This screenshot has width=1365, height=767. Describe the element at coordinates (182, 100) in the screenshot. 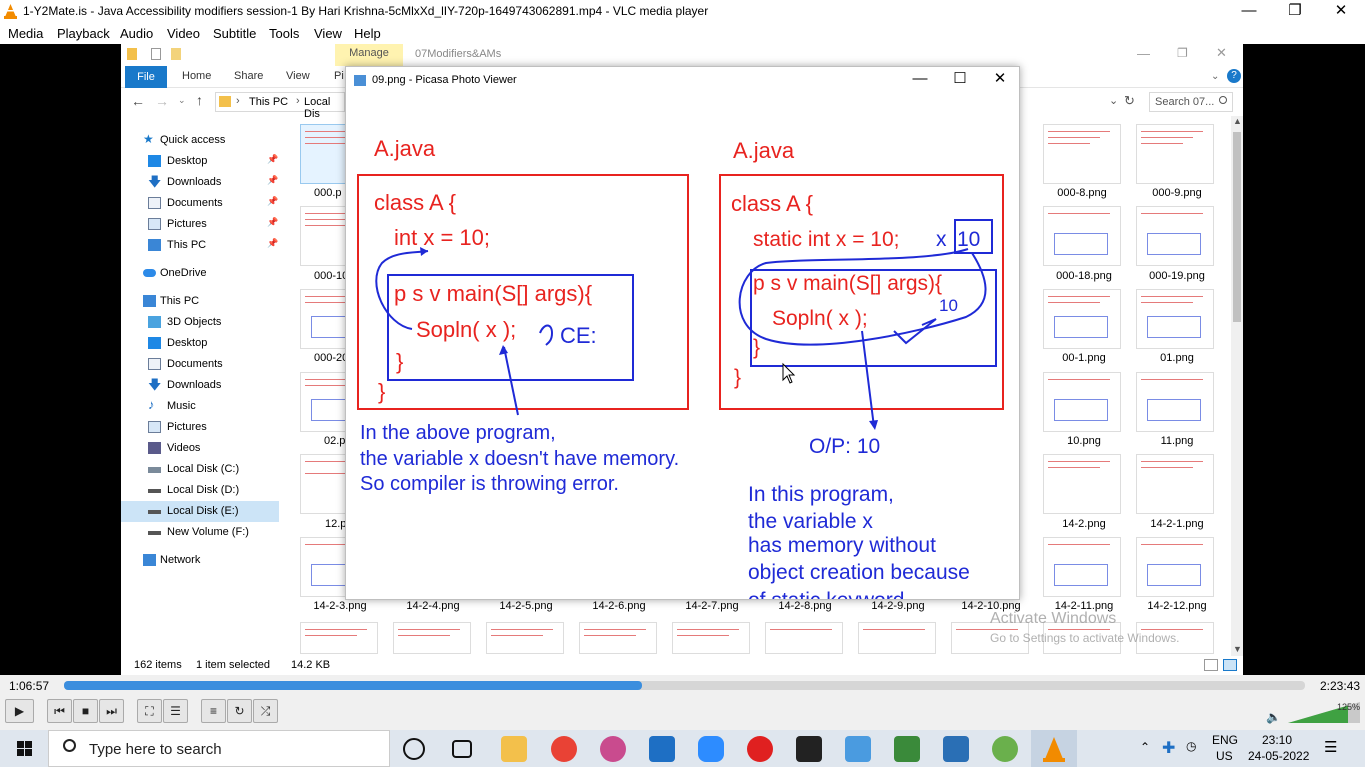

I see `recent-locations-icon: ⌄` at that location.